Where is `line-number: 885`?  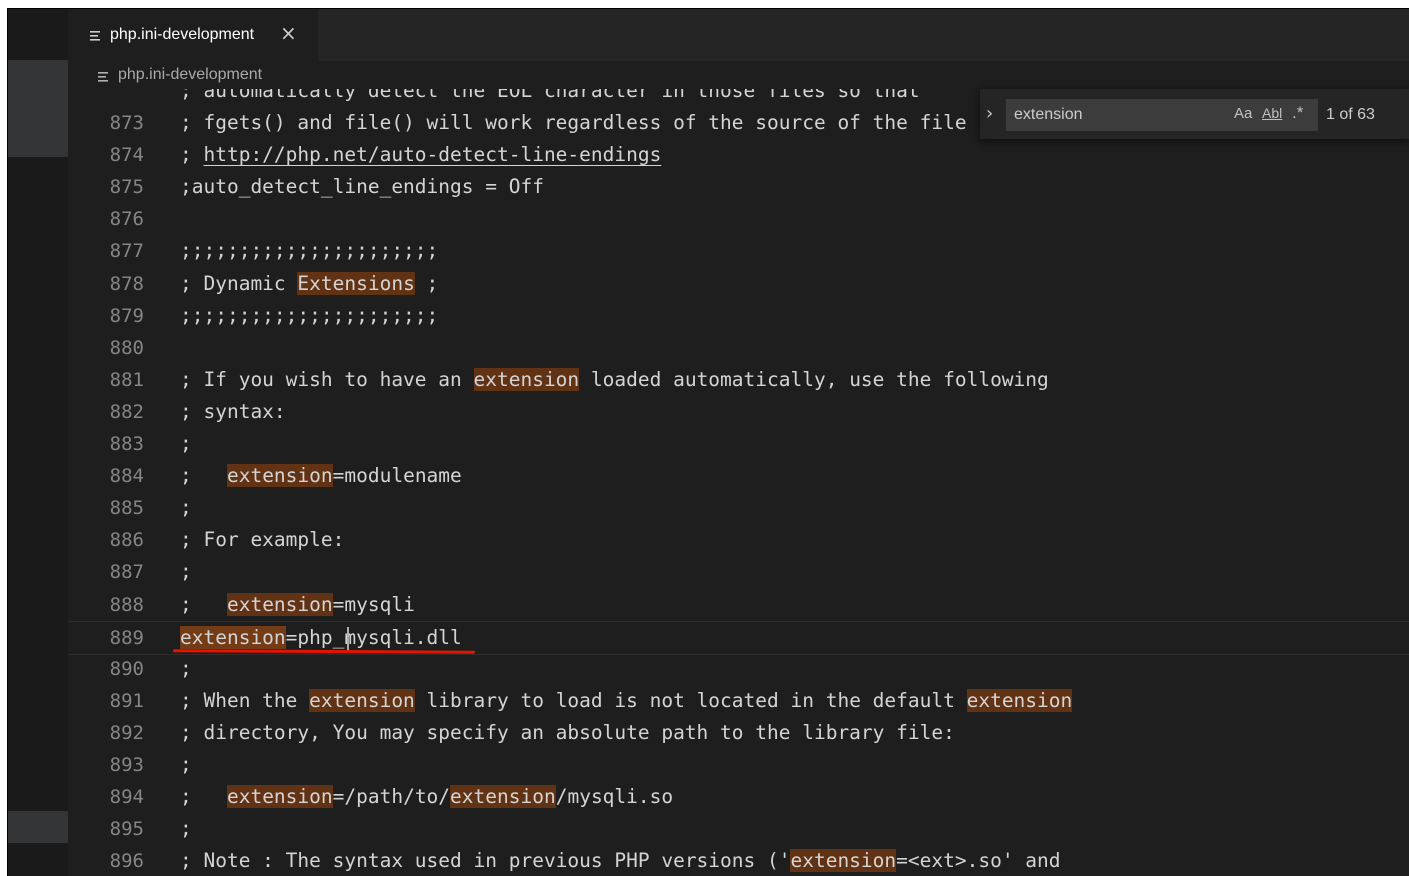
line-number: 885 is located at coordinates (126, 508).